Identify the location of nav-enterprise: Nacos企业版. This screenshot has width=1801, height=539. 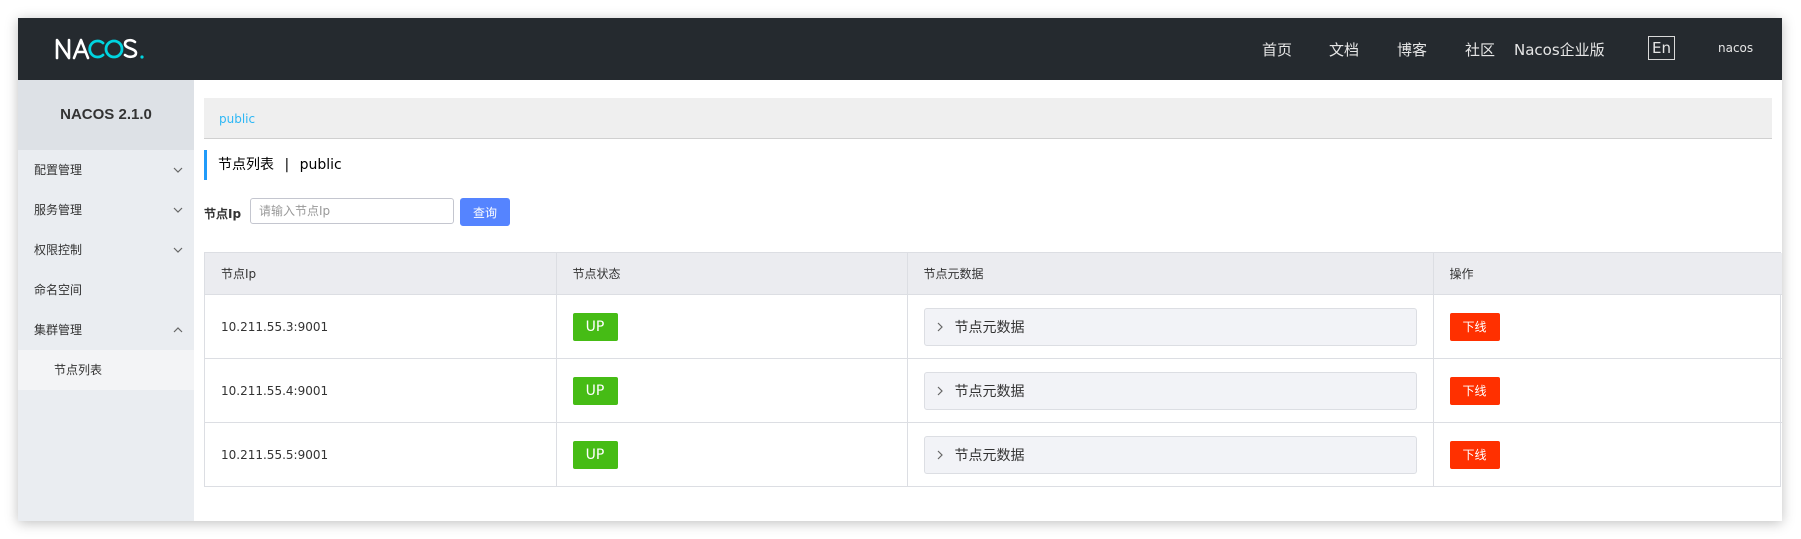
(1559, 49).